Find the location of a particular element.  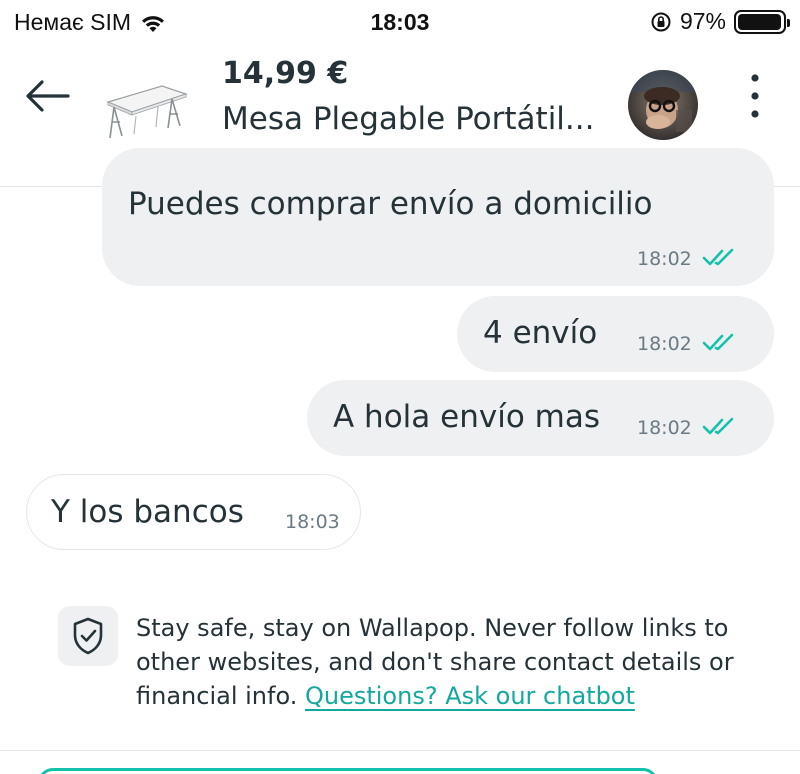

message-composer is located at coordinates (348, 771).